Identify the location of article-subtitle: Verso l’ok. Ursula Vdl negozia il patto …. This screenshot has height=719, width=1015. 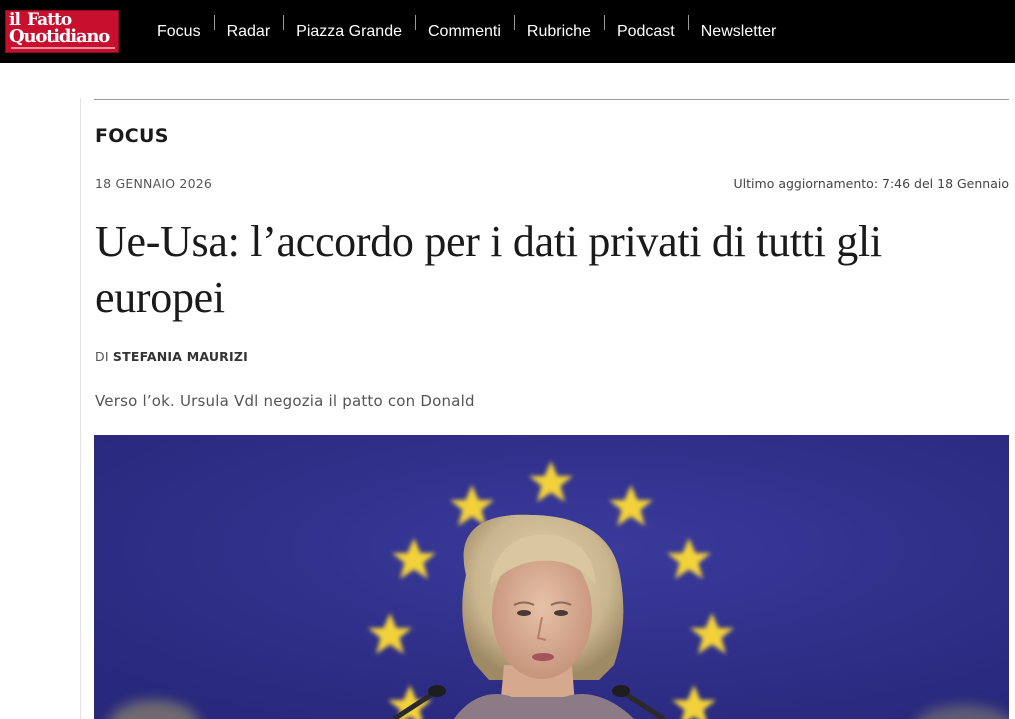
(285, 401).